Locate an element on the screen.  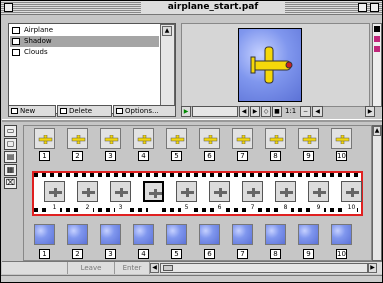
leave-status: Leave is located at coordinates (91, 268).